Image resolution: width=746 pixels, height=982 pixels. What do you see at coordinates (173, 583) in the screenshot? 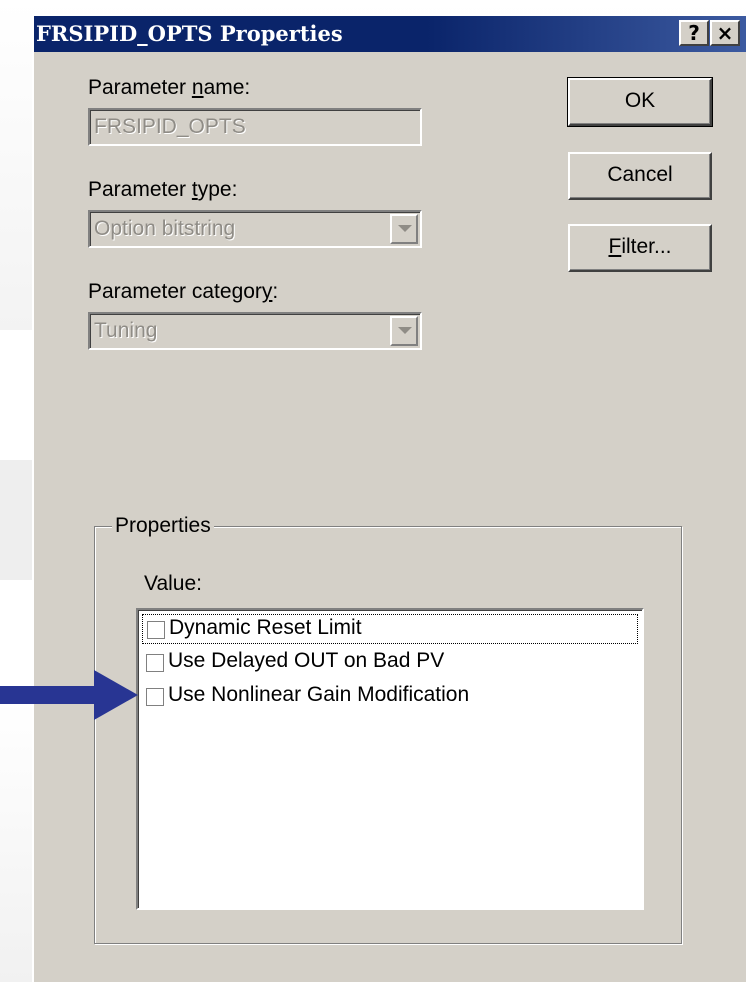
I see `value-label: Value:` at bounding box center [173, 583].